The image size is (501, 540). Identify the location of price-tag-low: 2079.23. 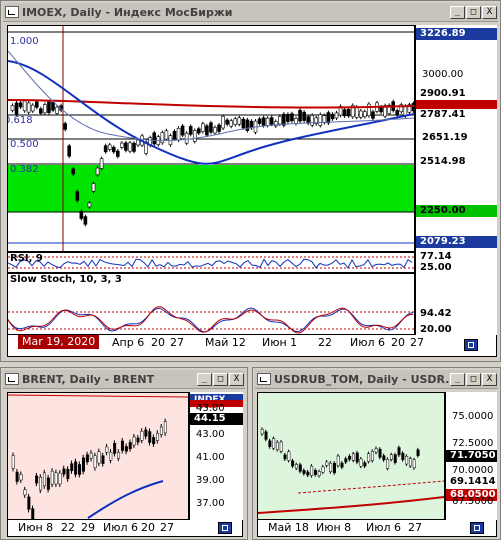
(456, 242).